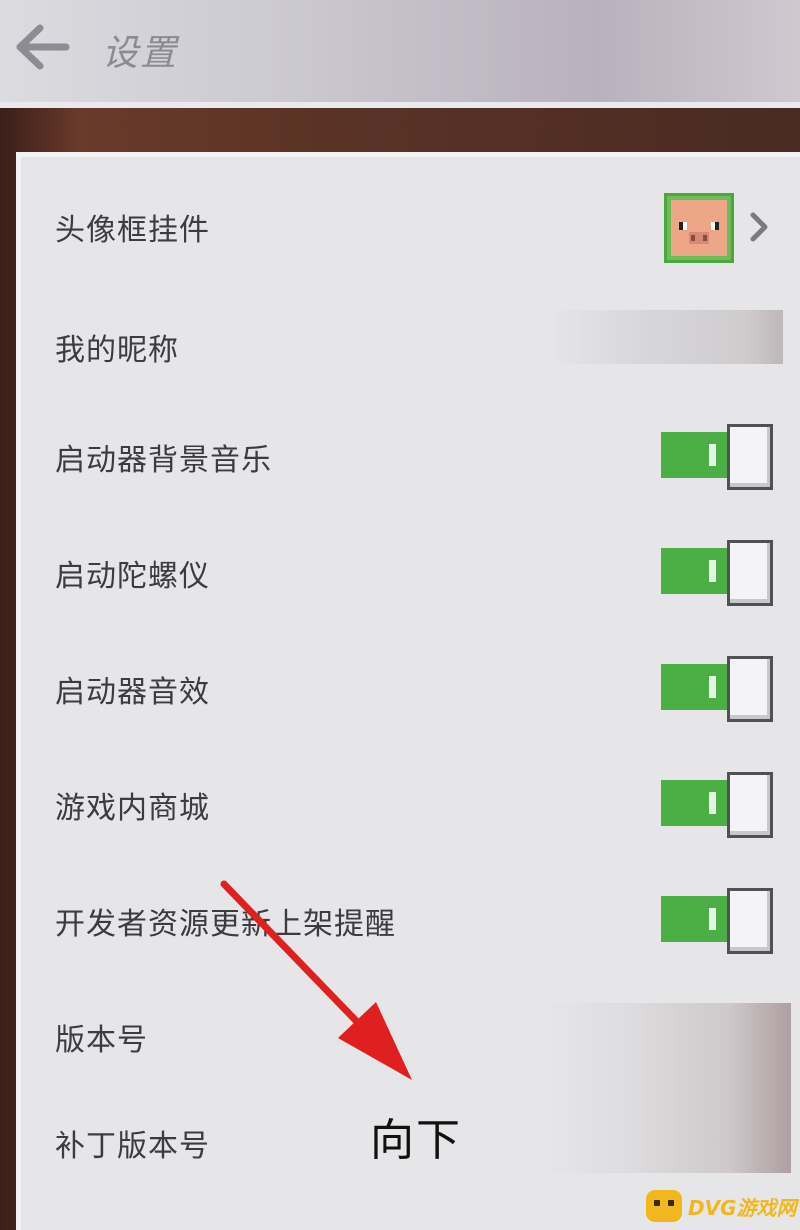 Image resolution: width=800 pixels, height=1230 pixels. What do you see at coordinates (410, 1037) in the screenshot?
I see `setting-row-version: 版本号` at bounding box center [410, 1037].